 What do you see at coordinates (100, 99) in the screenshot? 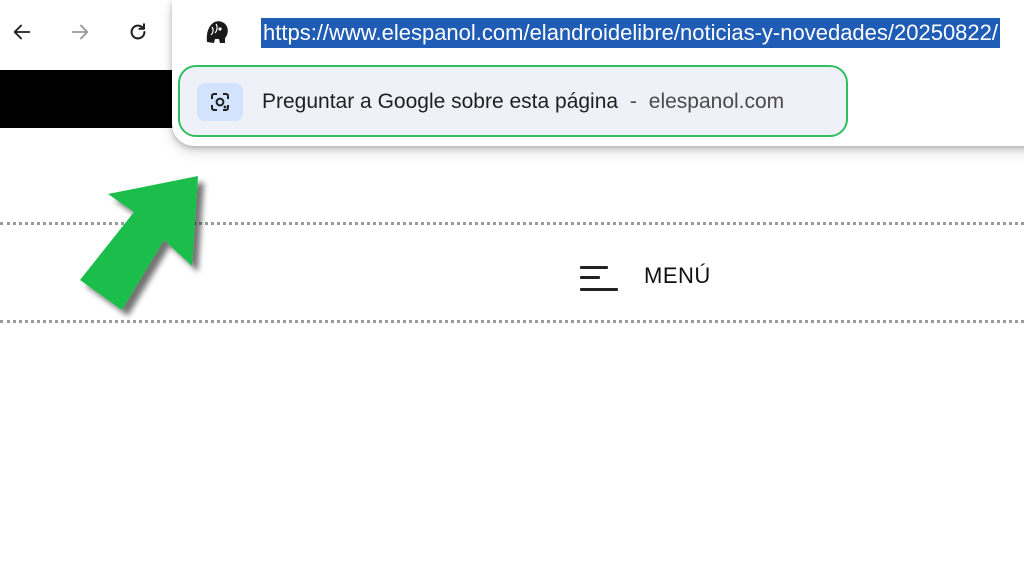
I see `page-header-band` at bounding box center [100, 99].